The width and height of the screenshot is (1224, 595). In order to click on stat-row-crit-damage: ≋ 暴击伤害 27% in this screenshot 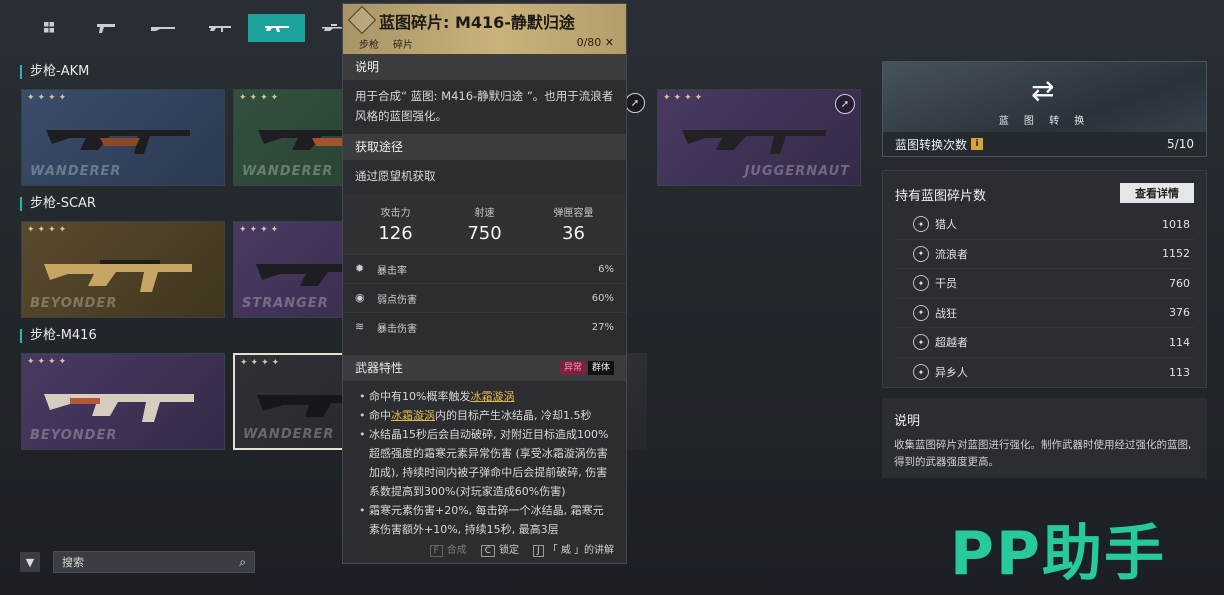, I will do `click(484, 326)`.